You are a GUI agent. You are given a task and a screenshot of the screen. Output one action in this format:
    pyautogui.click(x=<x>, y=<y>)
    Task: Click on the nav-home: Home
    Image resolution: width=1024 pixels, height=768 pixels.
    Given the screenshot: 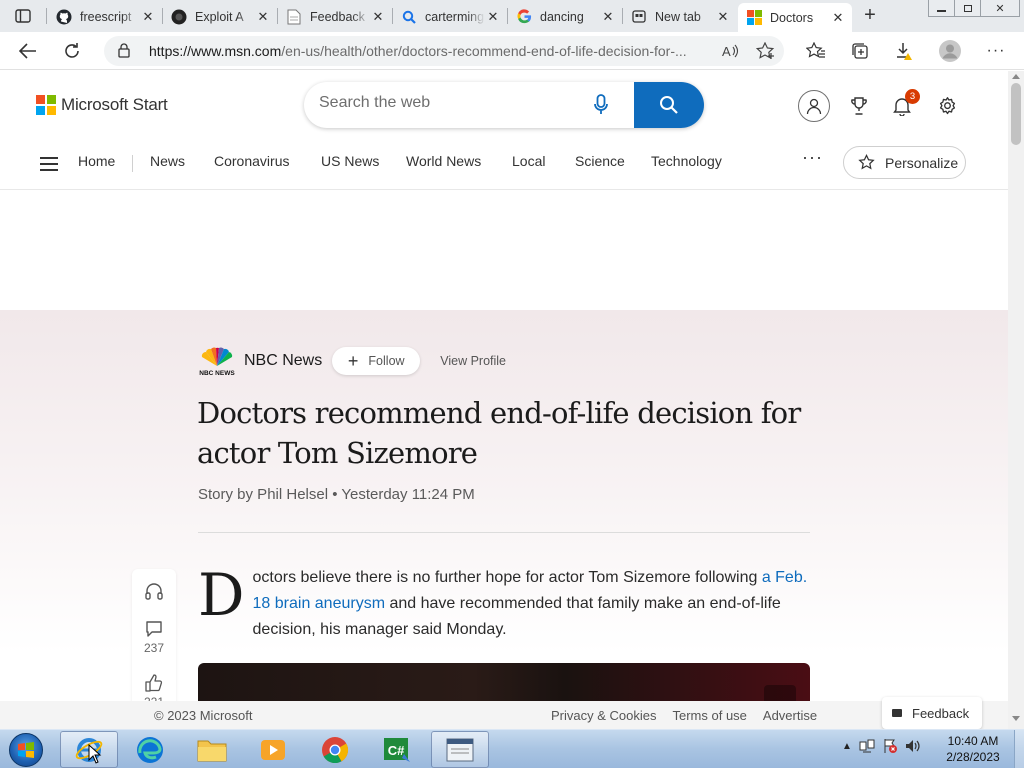 What is the action you would take?
    pyautogui.click(x=96, y=161)
    